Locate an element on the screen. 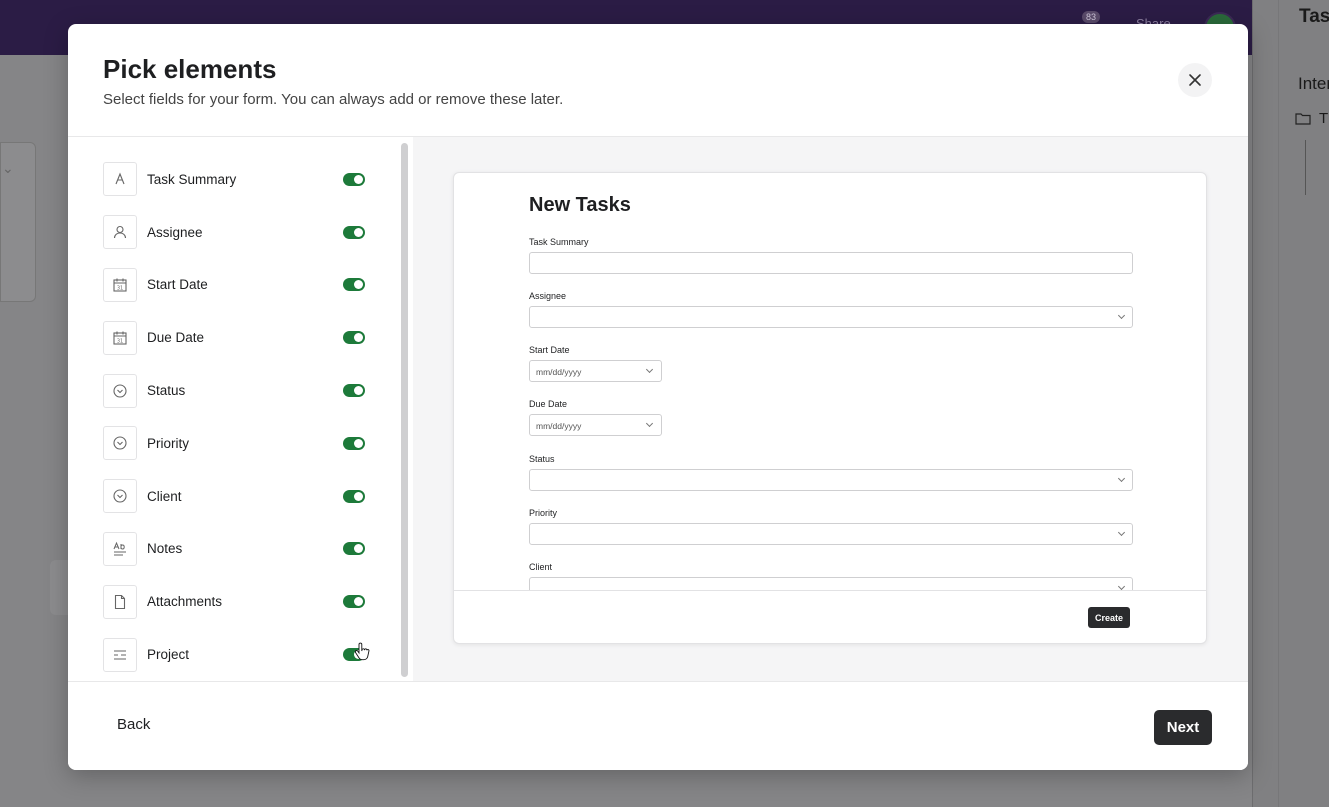 The image size is (1329, 807). field-row-attachments: Attachments is located at coordinates (235, 601).